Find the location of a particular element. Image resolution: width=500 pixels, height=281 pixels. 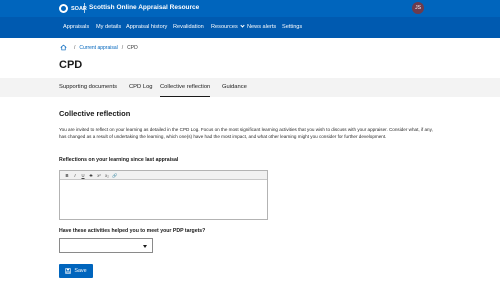

breadcrumb-current-appraisal: Current appraisal is located at coordinates (98, 48).